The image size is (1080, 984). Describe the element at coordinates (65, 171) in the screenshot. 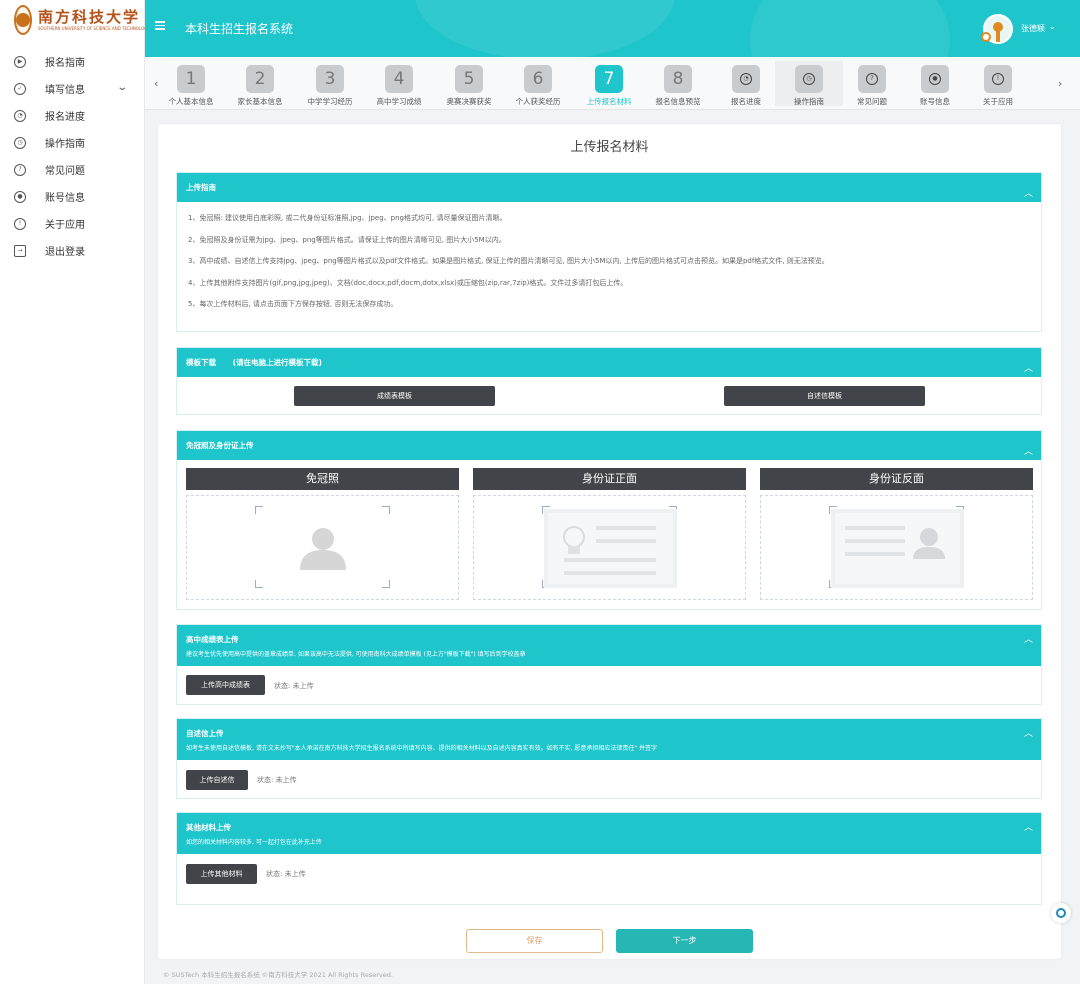

I see `sidebar-item-label: 常见问题` at that location.